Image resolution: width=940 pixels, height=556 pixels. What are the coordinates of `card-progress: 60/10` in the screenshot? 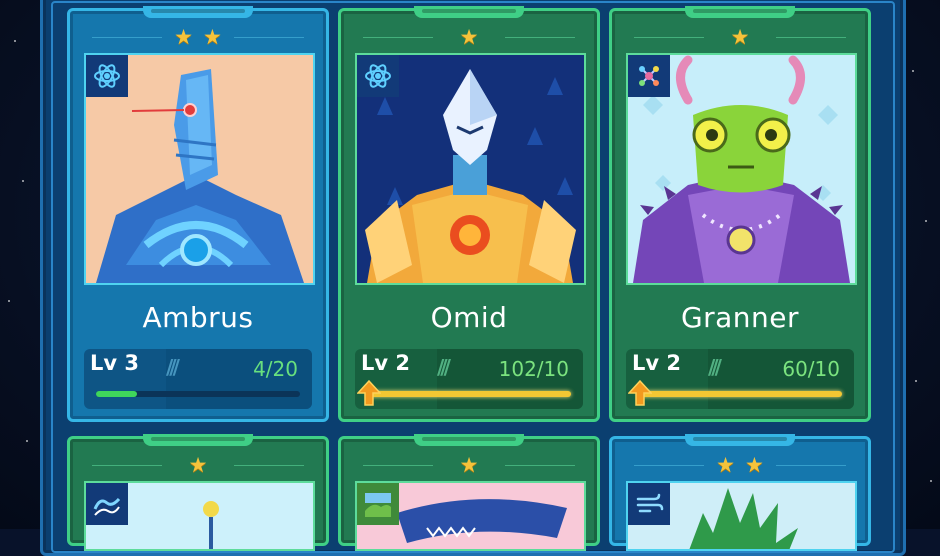 It's located at (811, 369).